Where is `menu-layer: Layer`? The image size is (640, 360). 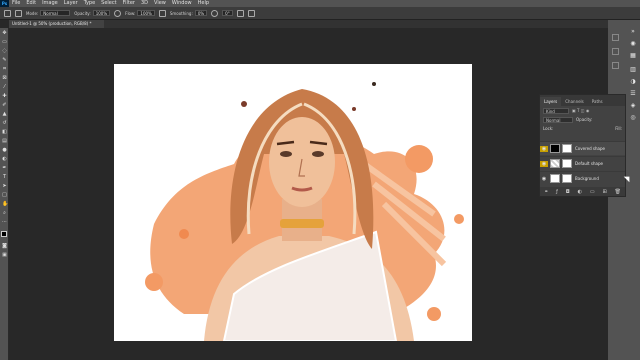
menu-layer: Layer is located at coordinates (71, 3).